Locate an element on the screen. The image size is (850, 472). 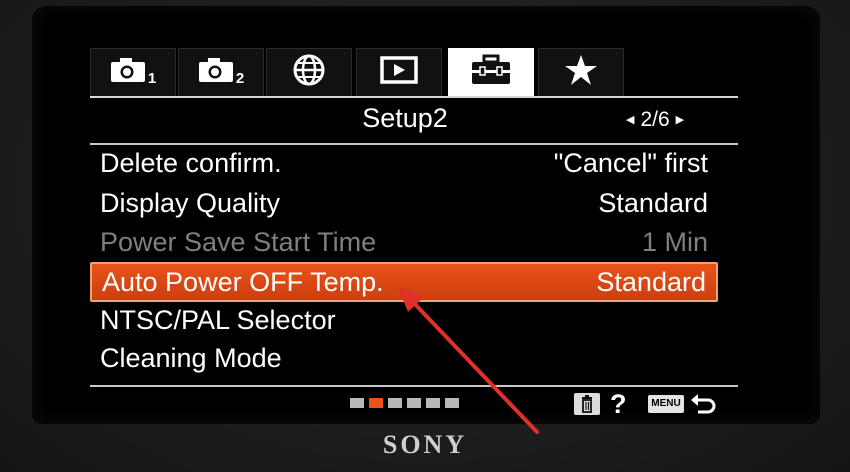
tab-setup is located at coordinates (491, 72).